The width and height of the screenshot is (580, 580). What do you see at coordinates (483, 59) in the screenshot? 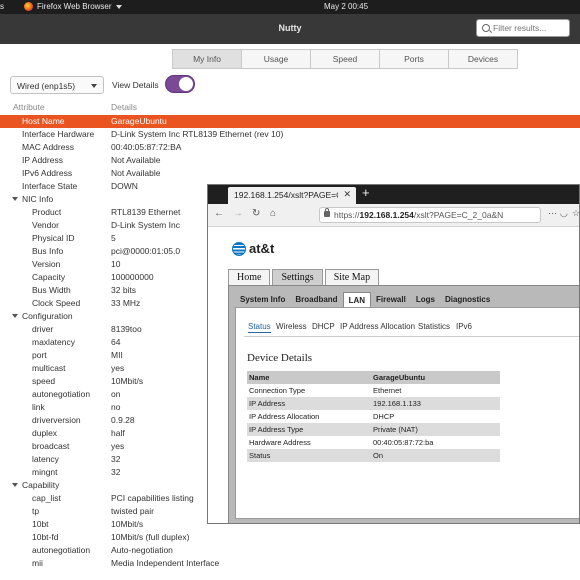
I see `tab-devices: Devices` at bounding box center [483, 59].